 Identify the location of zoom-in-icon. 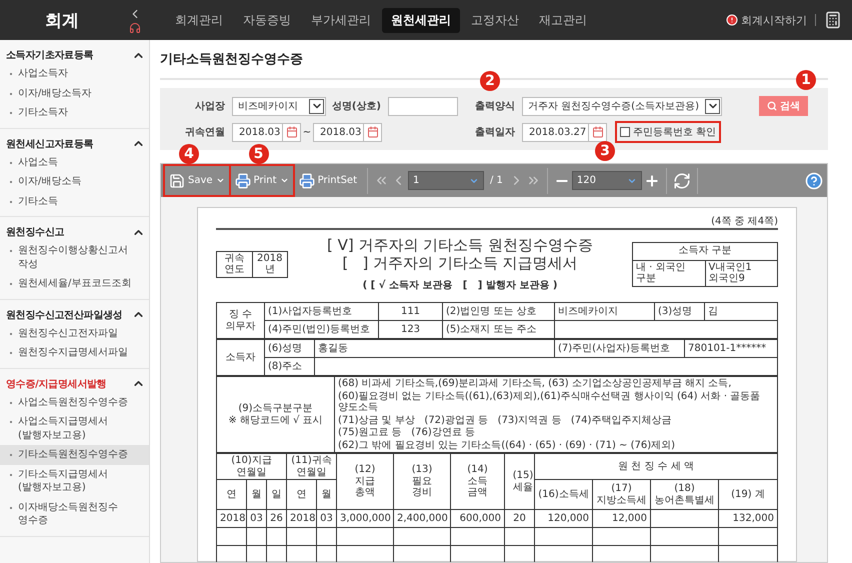
(652, 180).